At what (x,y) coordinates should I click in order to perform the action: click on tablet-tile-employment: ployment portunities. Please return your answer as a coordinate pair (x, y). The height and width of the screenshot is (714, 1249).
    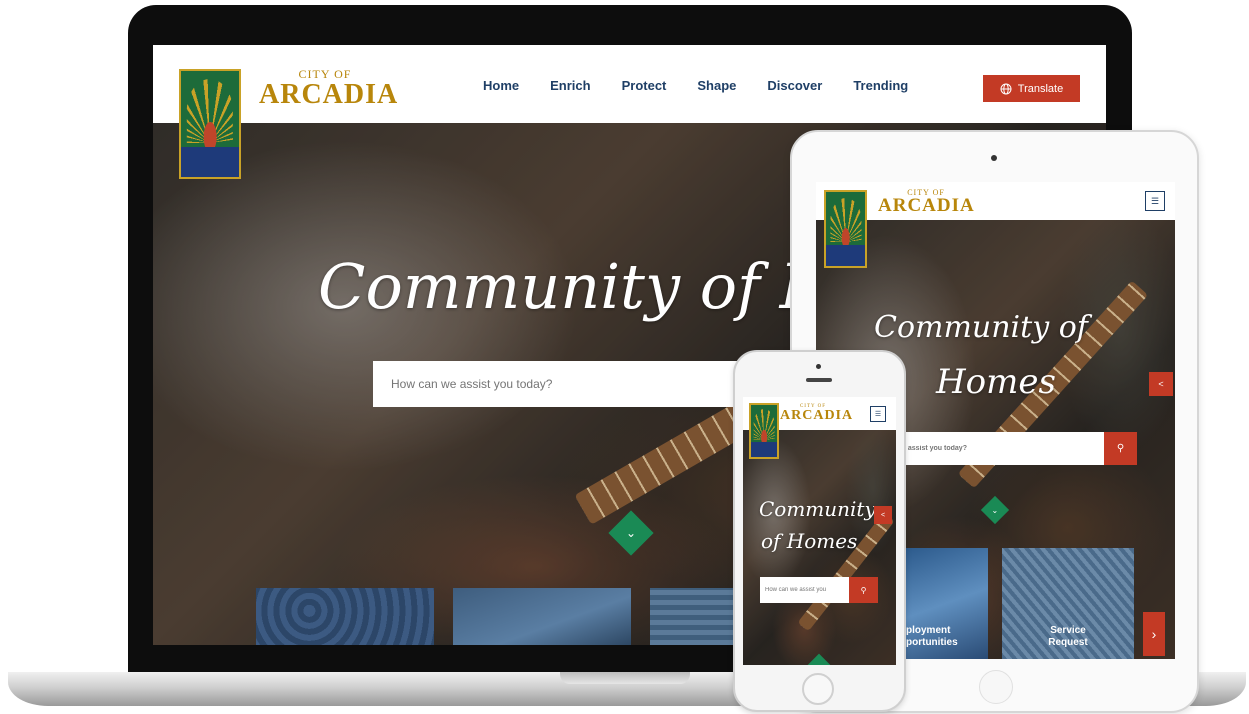
    Looking at the image, I should click on (946, 603).